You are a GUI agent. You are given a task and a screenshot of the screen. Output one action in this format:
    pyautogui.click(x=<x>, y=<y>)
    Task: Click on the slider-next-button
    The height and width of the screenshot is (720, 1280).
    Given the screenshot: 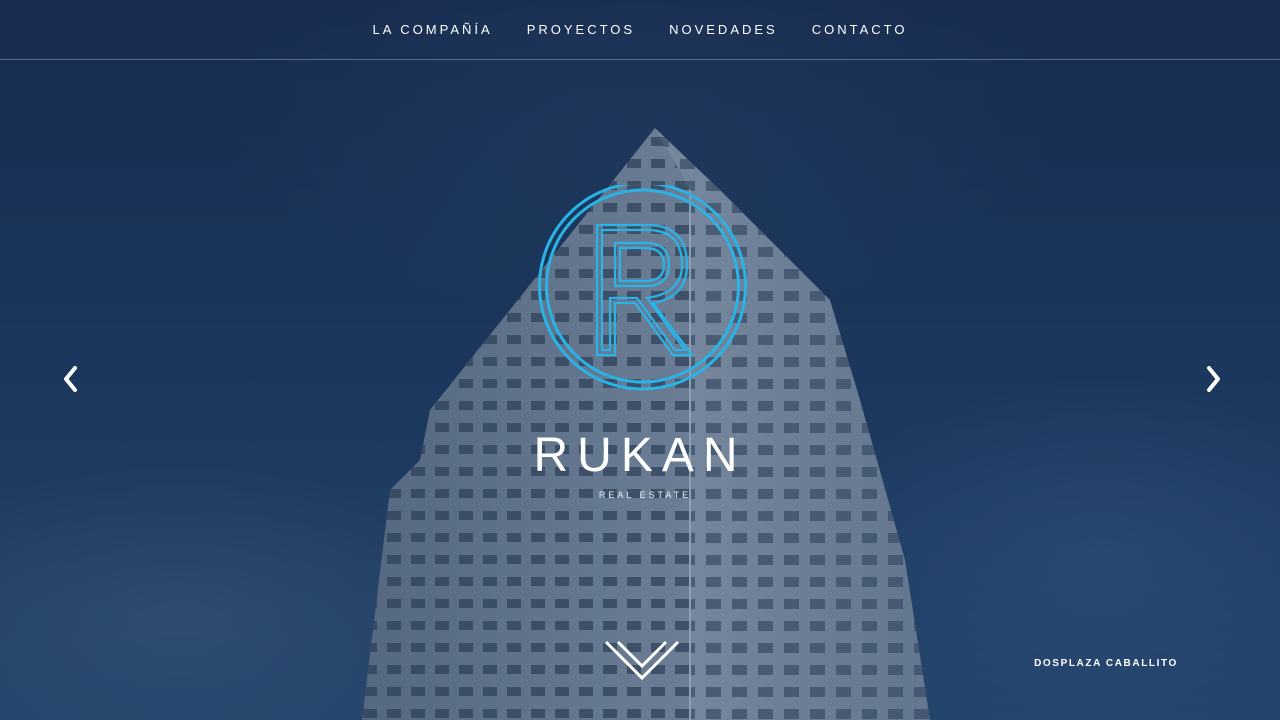 What is the action you would take?
    pyautogui.click(x=1214, y=379)
    